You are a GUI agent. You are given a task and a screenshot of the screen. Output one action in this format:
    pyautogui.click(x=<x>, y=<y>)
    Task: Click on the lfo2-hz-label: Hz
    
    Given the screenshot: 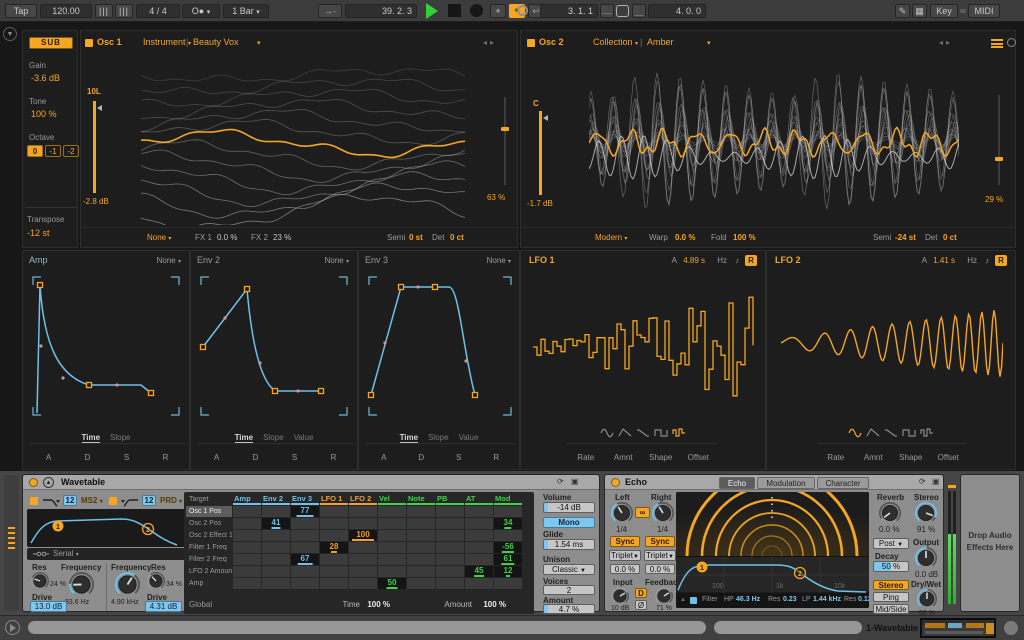 What is the action you would take?
    pyautogui.click(x=972, y=260)
    